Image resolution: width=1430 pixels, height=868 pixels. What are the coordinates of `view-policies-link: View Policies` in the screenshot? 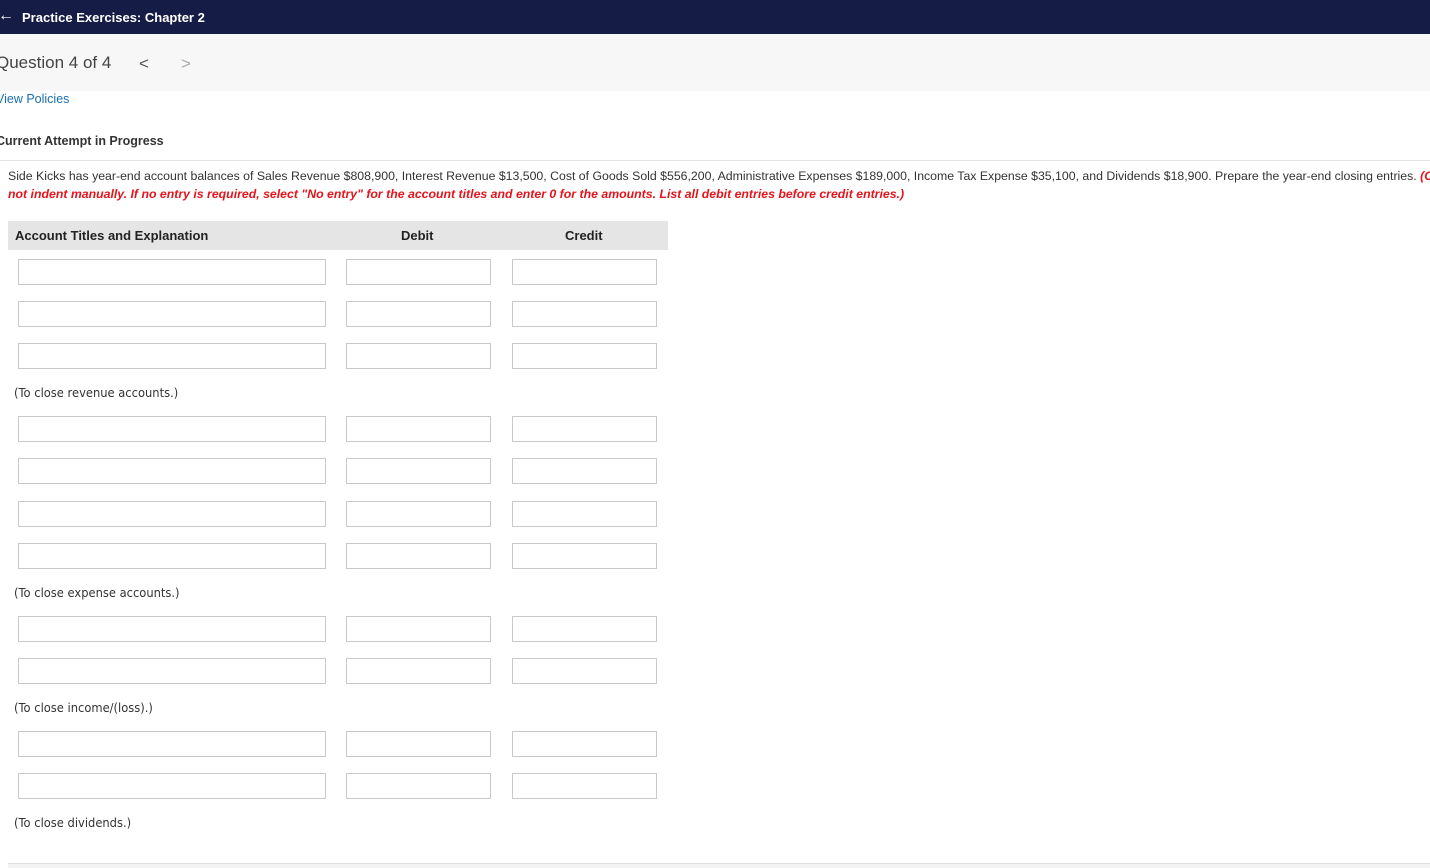 It's located at (34, 99).